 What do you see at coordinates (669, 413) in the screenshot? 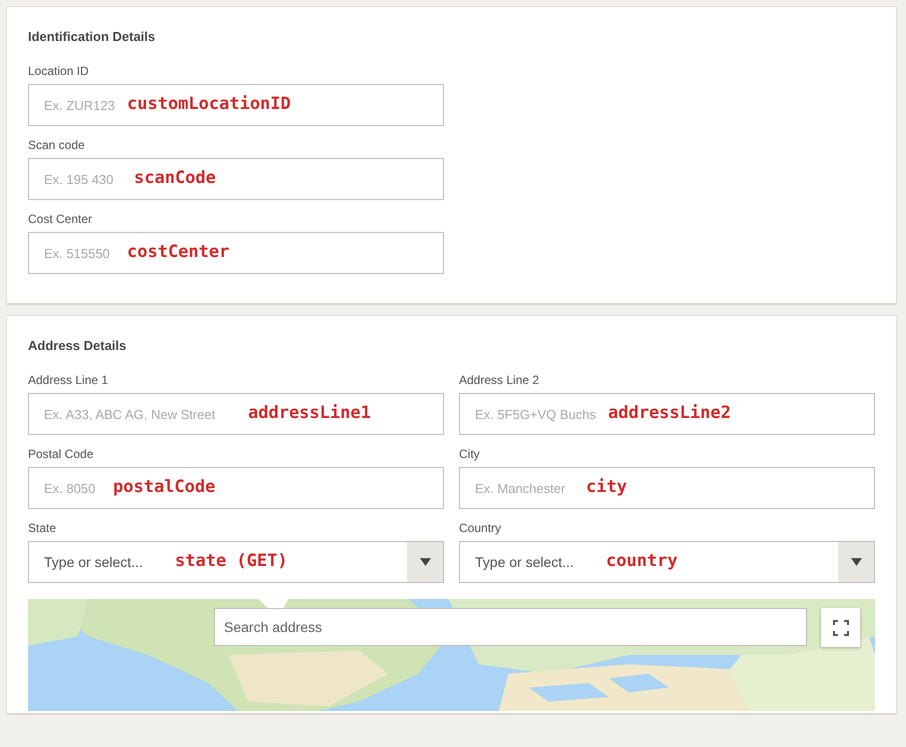
I see `annotation-label: addressLine2` at bounding box center [669, 413].